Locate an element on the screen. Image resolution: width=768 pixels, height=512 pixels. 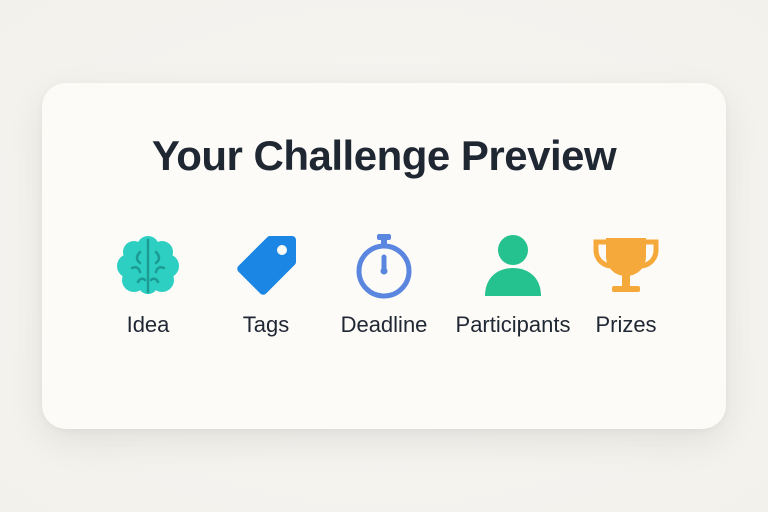
trophy-icon is located at coordinates (626, 266).